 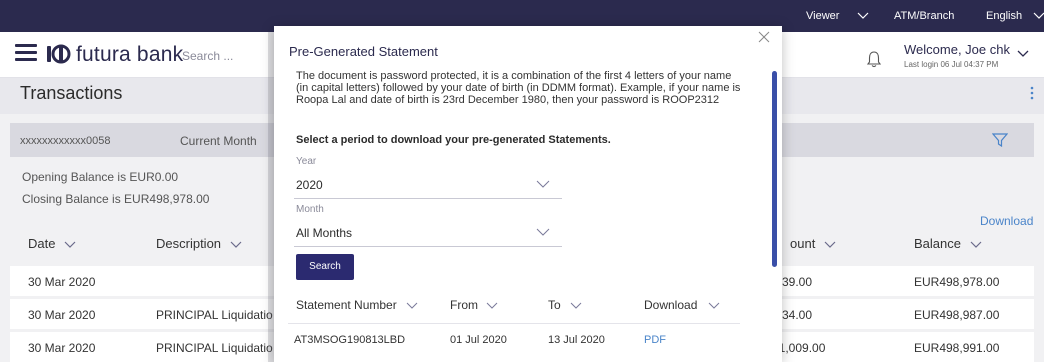 I want to click on filter-icon, so click(x=1000, y=140).